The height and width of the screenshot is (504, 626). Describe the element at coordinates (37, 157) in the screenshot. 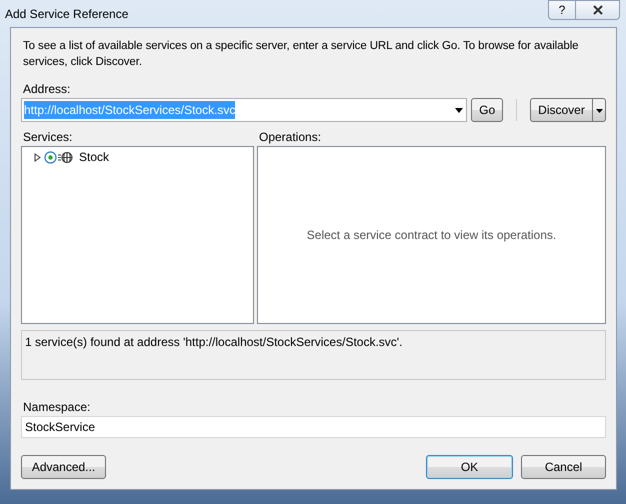

I see `expand-icon` at that location.